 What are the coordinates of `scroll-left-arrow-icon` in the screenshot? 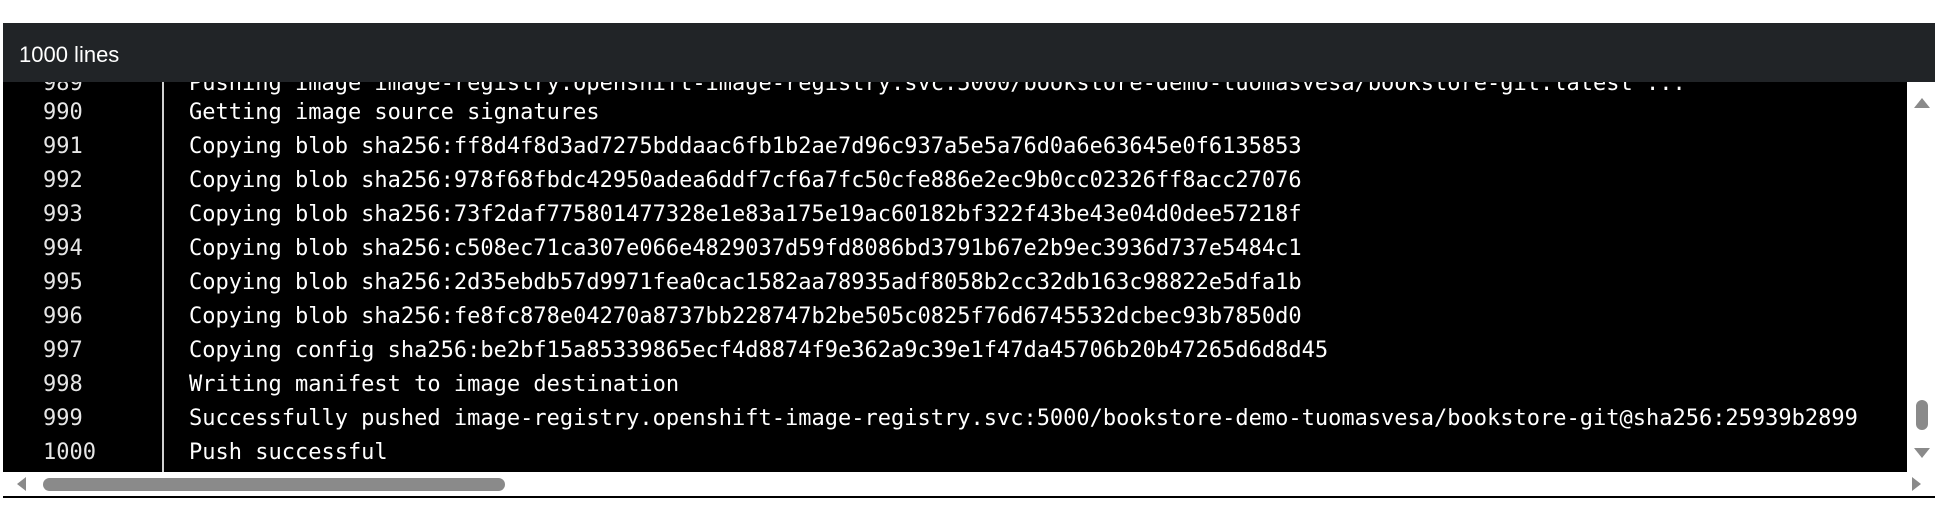 It's located at (21, 484).